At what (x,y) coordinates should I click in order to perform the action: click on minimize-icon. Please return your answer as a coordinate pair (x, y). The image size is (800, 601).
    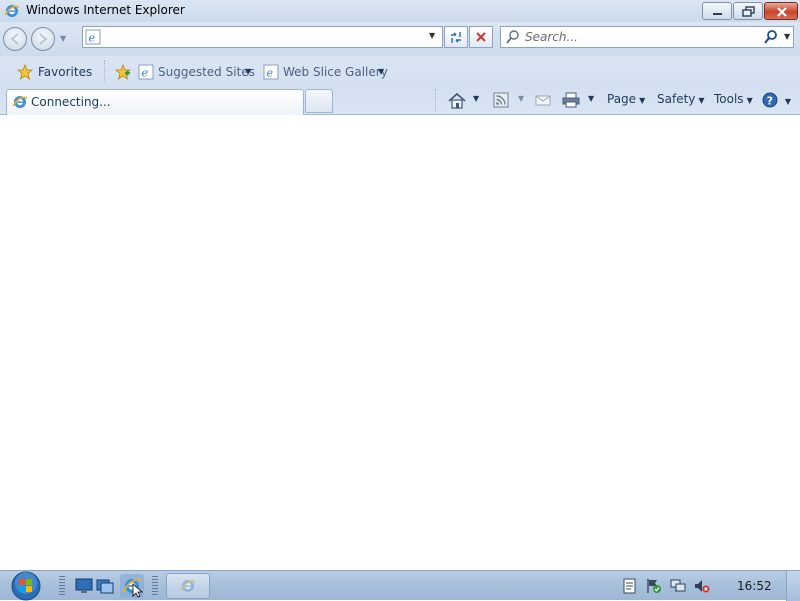
    Looking at the image, I should click on (717, 14).